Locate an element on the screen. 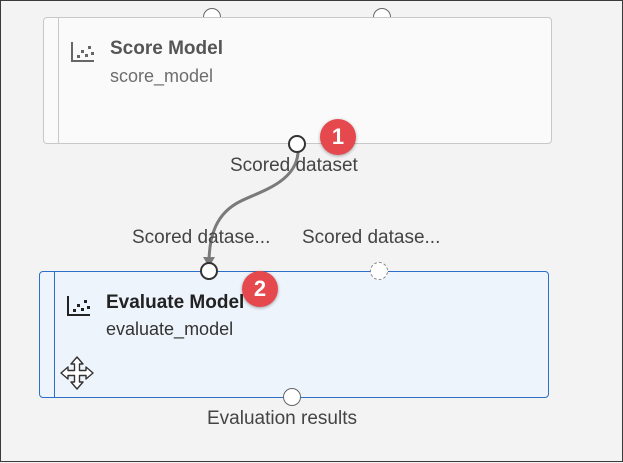  score-output-label: Scored dataset is located at coordinates (294, 165).